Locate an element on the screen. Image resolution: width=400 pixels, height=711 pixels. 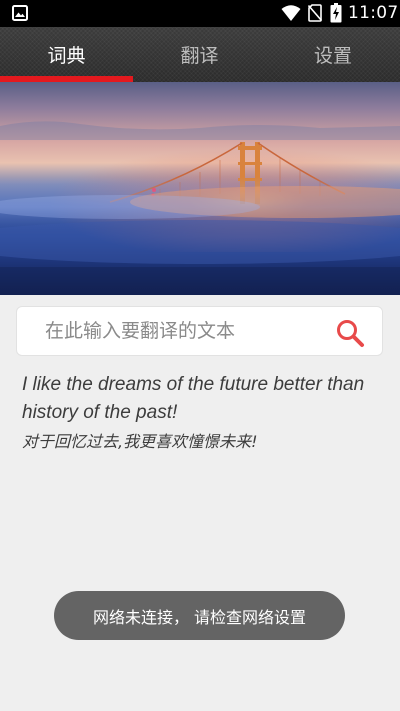
tab-translate: 翻译 is located at coordinates (199, 54).